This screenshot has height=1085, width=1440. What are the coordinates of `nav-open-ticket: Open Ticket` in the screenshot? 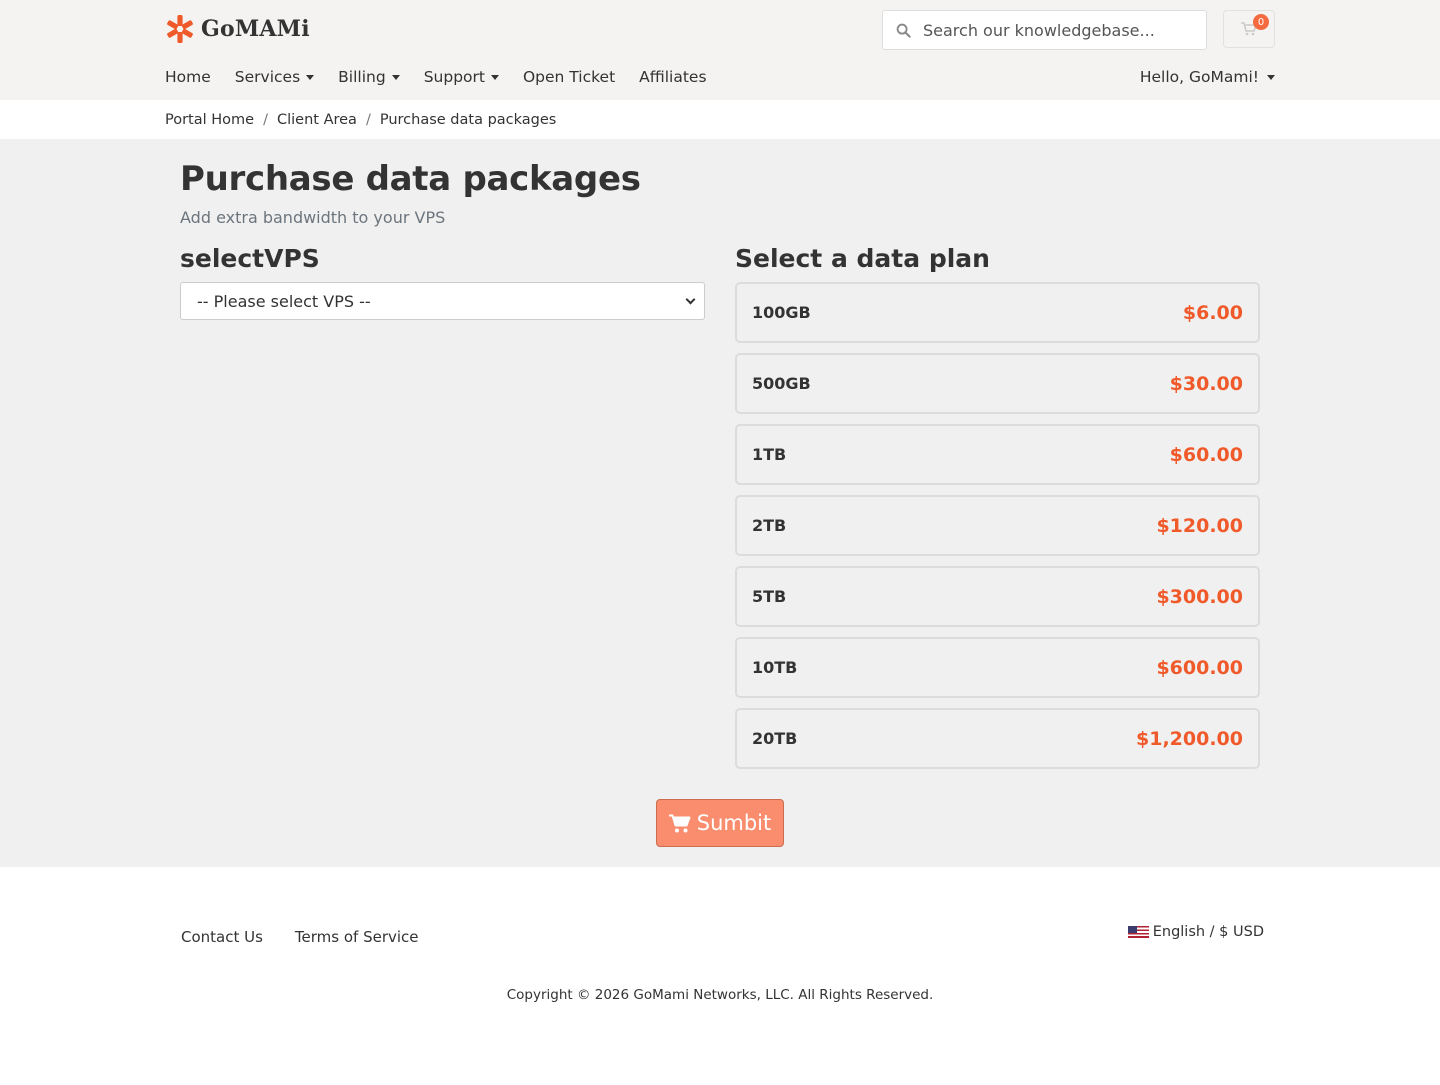 It's located at (569, 77).